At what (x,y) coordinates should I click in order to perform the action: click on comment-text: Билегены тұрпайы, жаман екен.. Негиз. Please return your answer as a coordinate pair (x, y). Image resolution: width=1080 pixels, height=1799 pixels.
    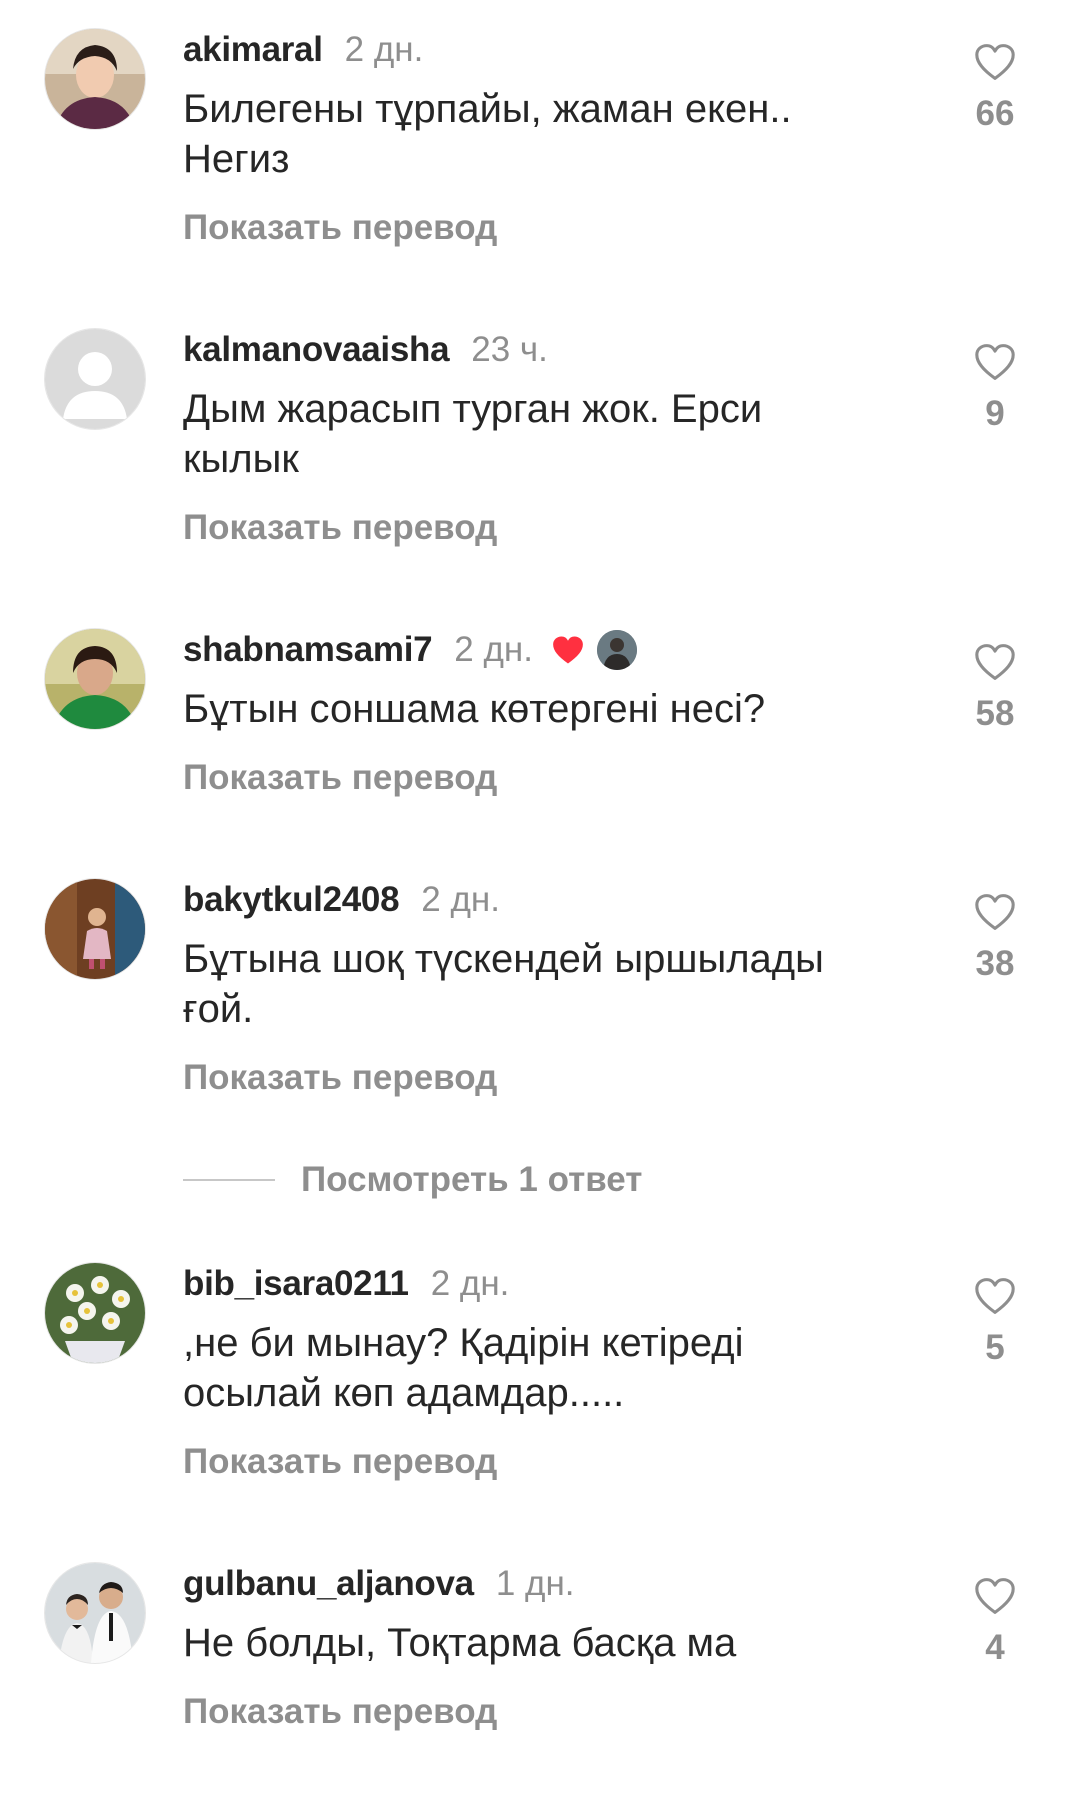
    Looking at the image, I should click on (553, 134).